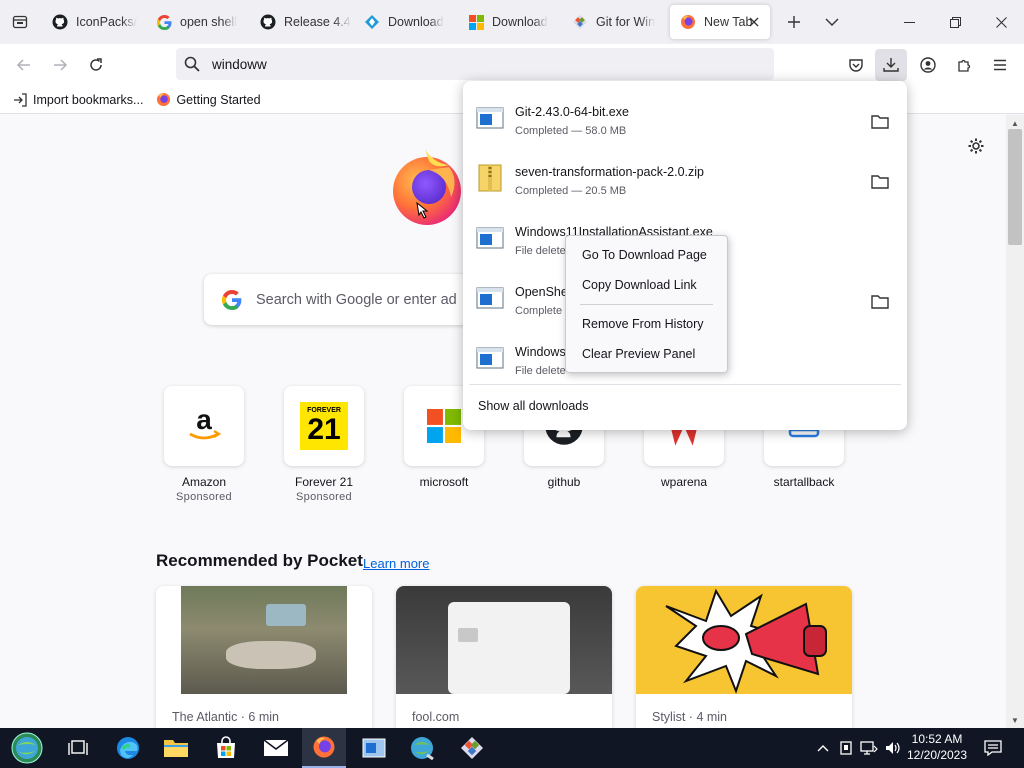 The width and height of the screenshot is (1024, 768). What do you see at coordinates (416, 22) in the screenshot?
I see `tab-label: Download` at bounding box center [416, 22].